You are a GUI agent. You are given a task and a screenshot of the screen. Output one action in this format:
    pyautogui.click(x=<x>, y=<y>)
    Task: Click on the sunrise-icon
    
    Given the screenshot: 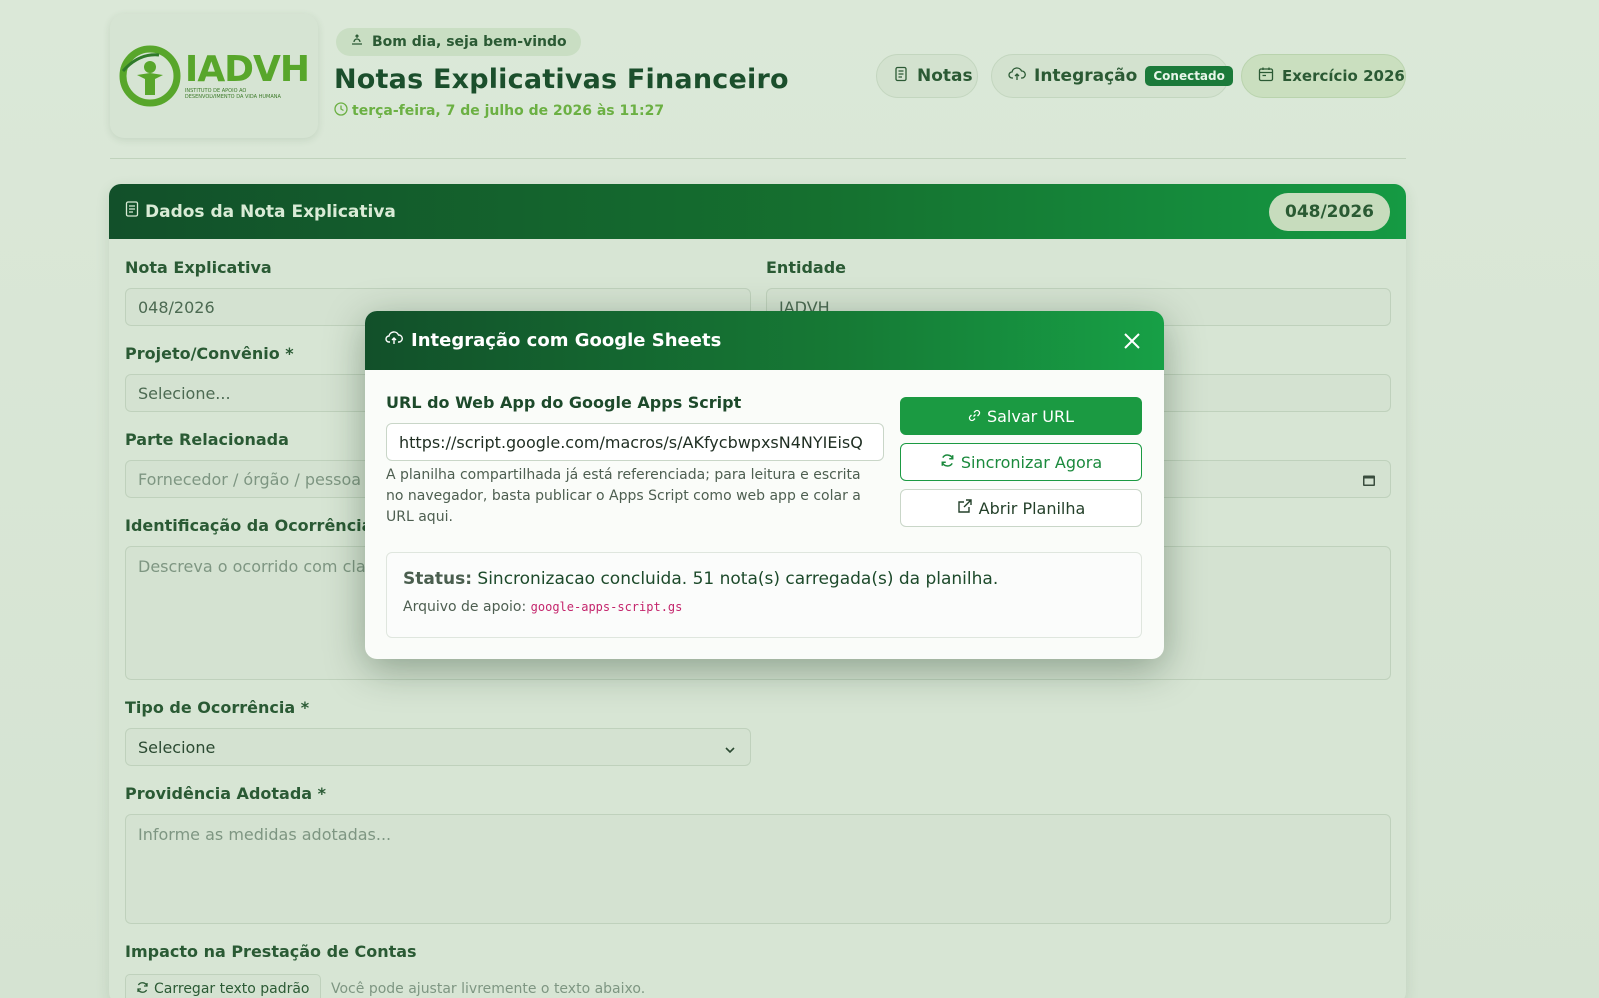 What is the action you would take?
    pyautogui.click(x=357, y=42)
    